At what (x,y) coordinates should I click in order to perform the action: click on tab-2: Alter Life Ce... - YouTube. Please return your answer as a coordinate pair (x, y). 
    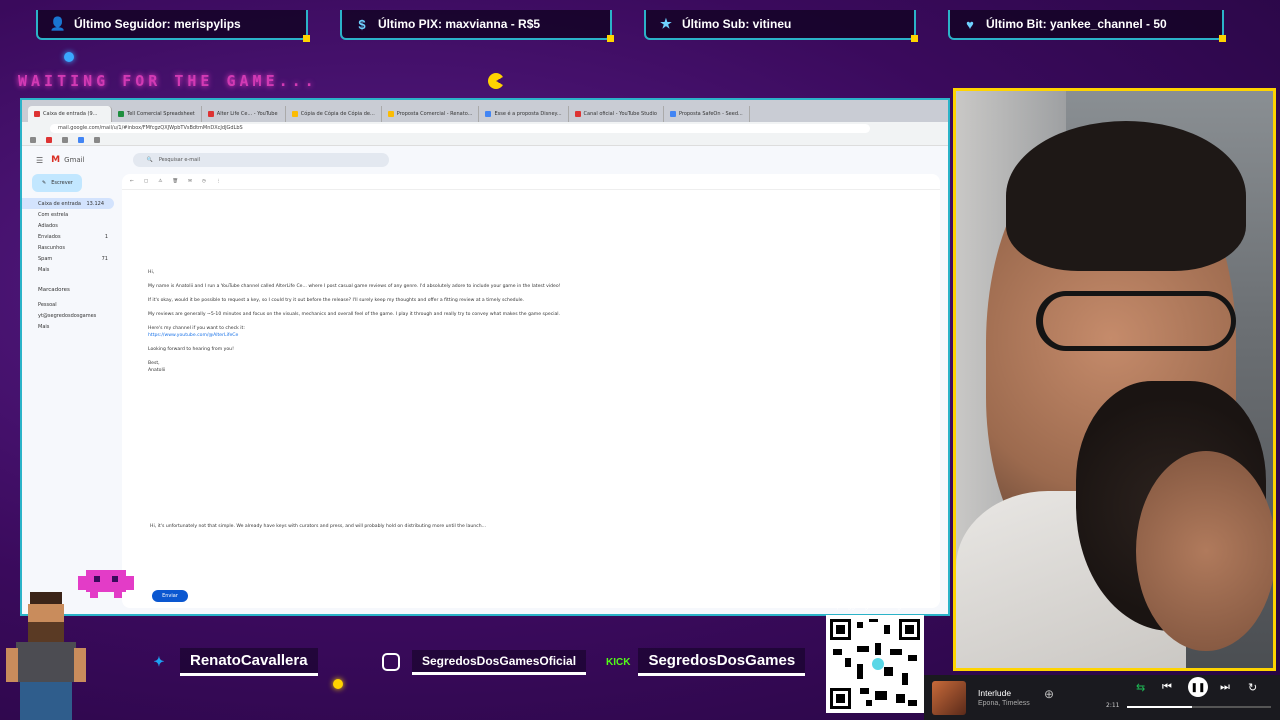
    Looking at the image, I should click on (244, 114).